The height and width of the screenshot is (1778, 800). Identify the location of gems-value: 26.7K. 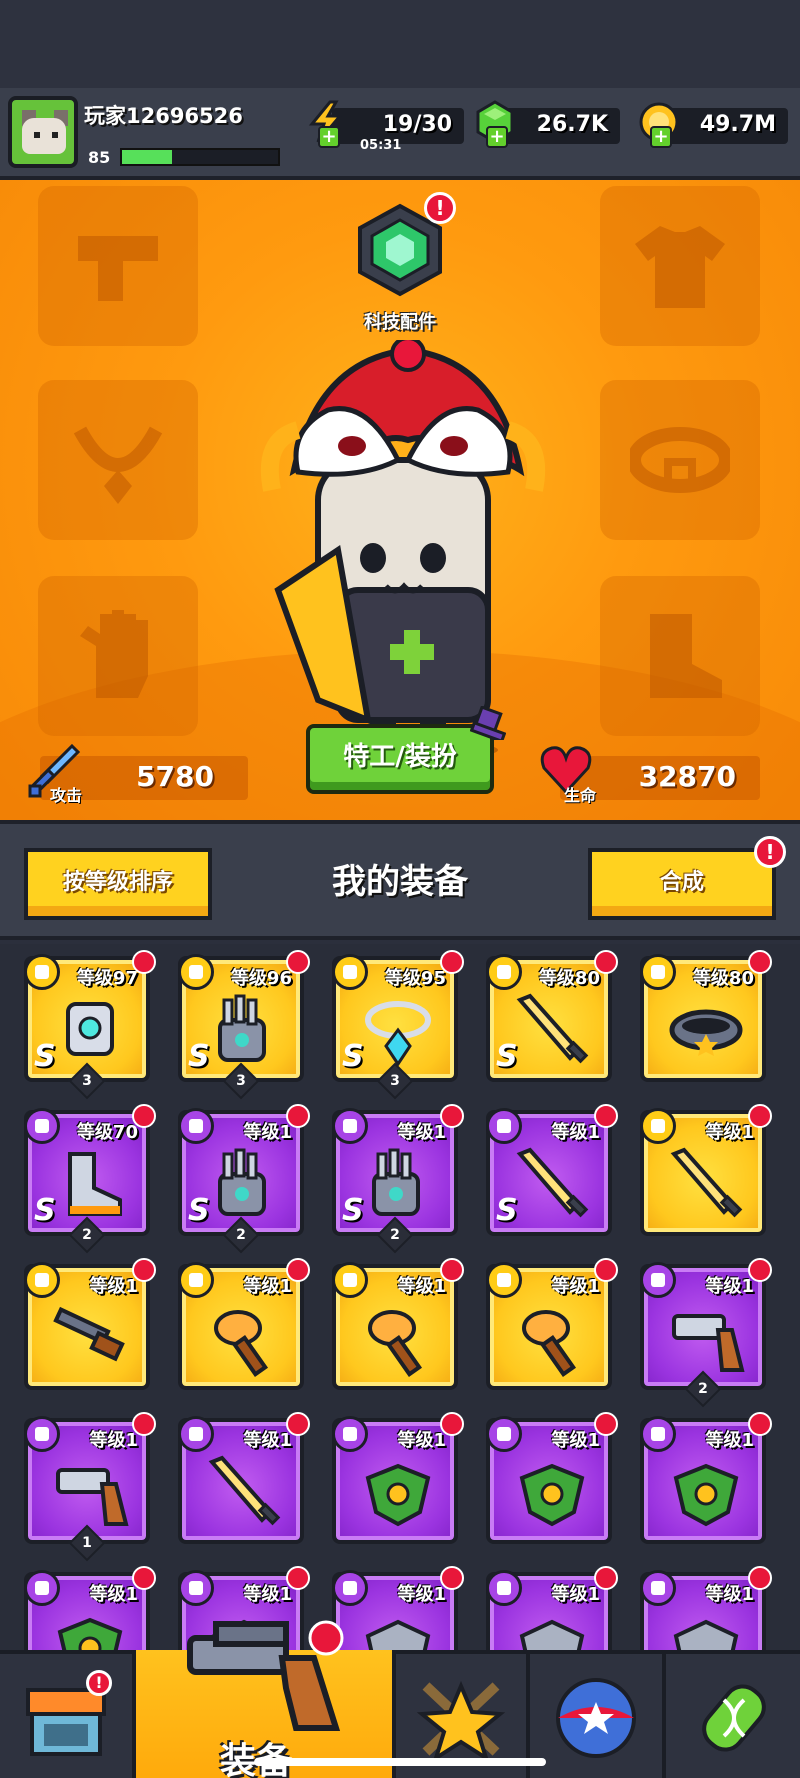
(572, 124).